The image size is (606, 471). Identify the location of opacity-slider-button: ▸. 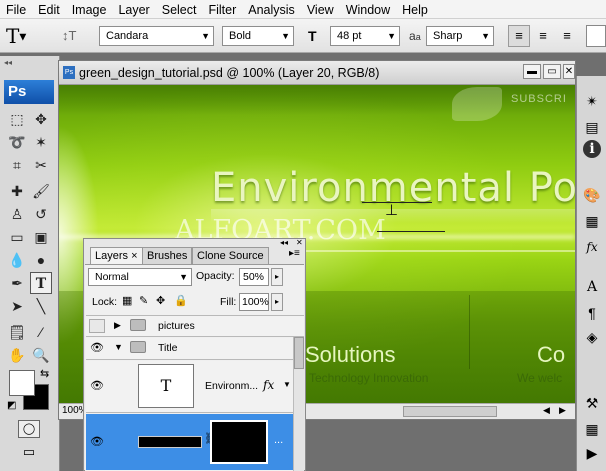
(277, 277).